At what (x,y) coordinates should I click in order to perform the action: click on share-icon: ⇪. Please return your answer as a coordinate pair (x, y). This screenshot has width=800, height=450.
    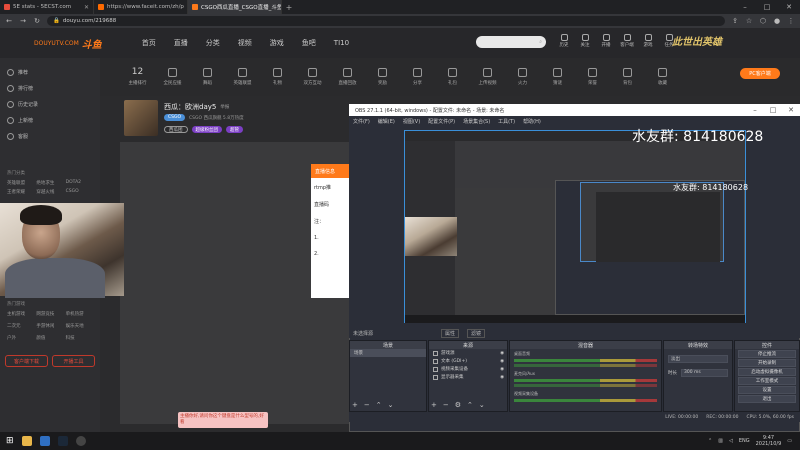
    Looking at the image, I should click on (735, 21).